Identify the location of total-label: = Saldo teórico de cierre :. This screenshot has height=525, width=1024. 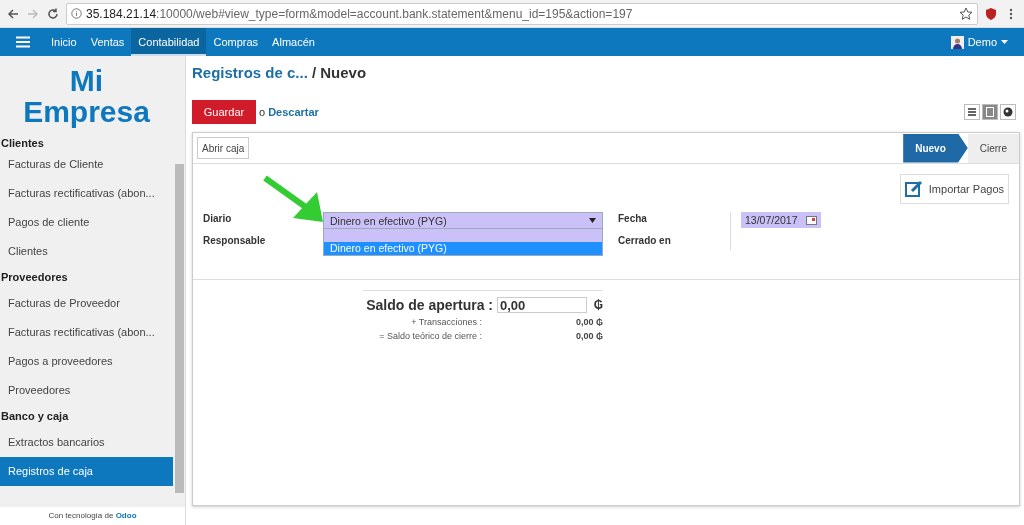
(430, 336).